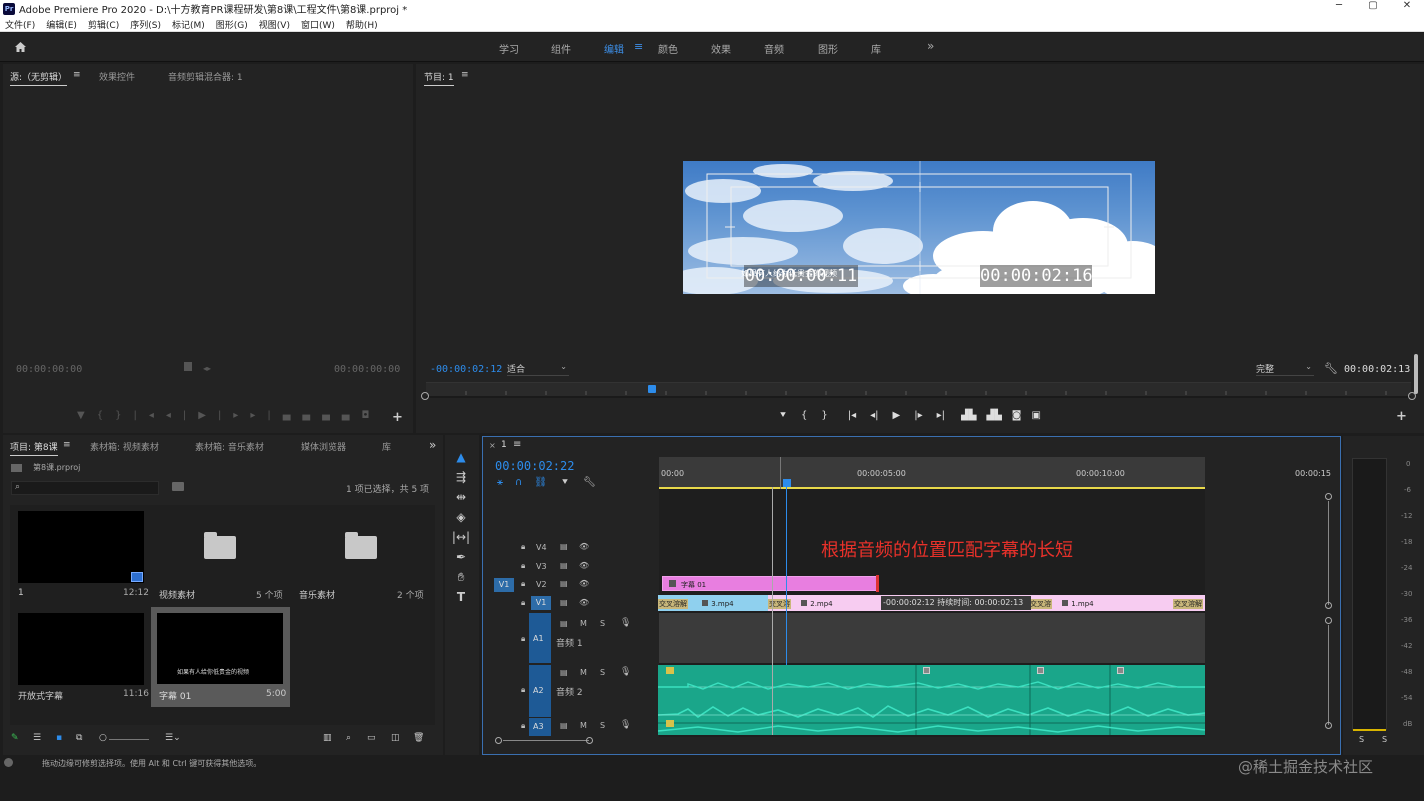  What do you see at coordinates (828, 48) in the screenshot?
I see `workspace-graphics: 图形` at bounding box center [828, 48].